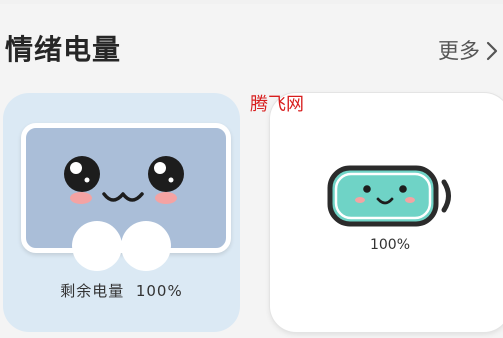 The width and height of the screenshot is (503, 338). Describe the element at coordinates (492, 51) in the screenshot. I see `chevron-right-icon` at that location.